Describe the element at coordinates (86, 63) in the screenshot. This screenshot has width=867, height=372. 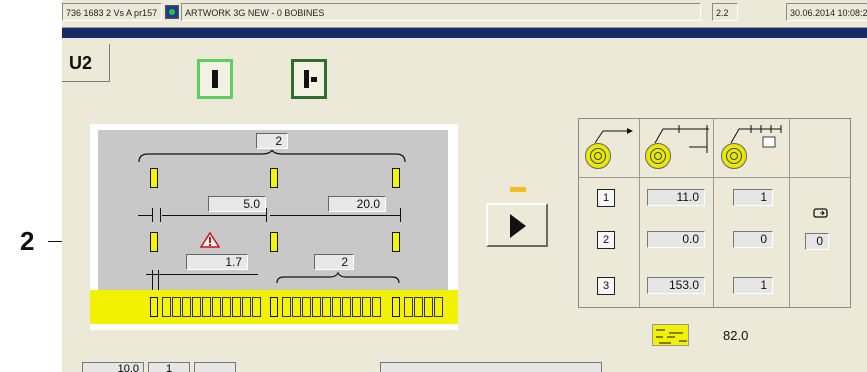
I see `unit-label: U2` at that location.